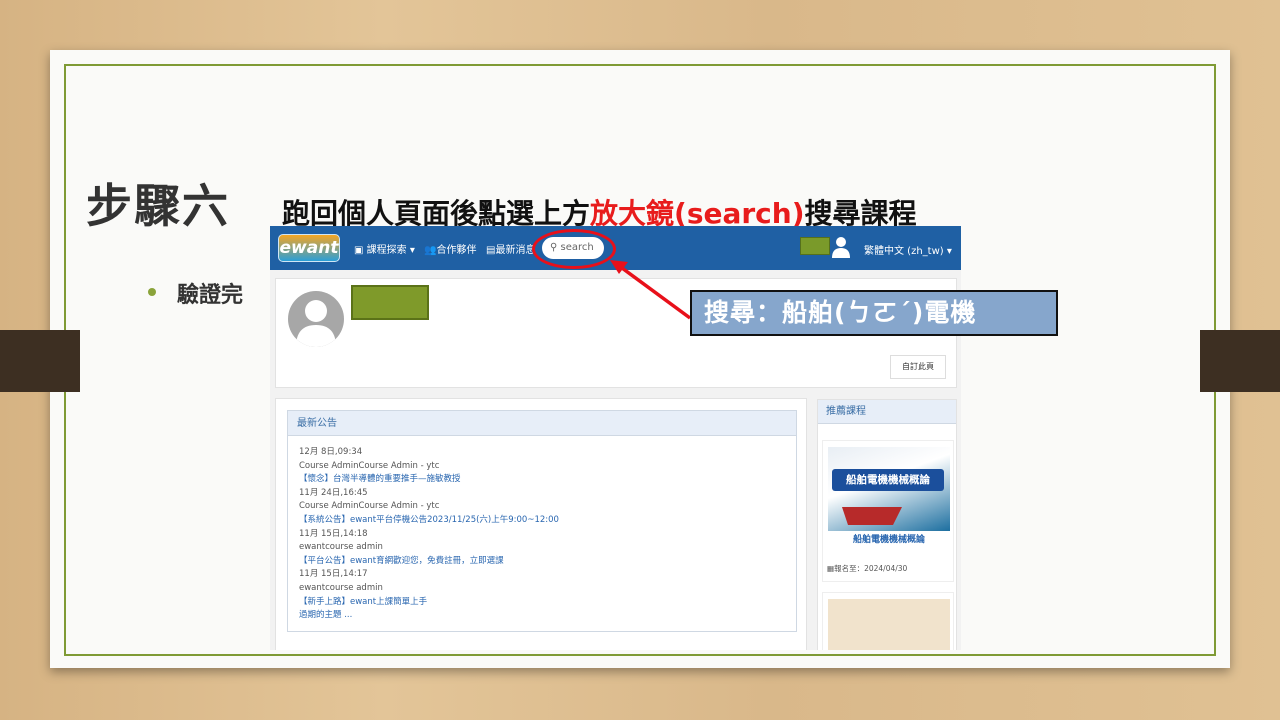  Describe the element at coordinates (871, 568) in the screenshot. I see `course-date-text: 報名至：2024/04/30` at that location.